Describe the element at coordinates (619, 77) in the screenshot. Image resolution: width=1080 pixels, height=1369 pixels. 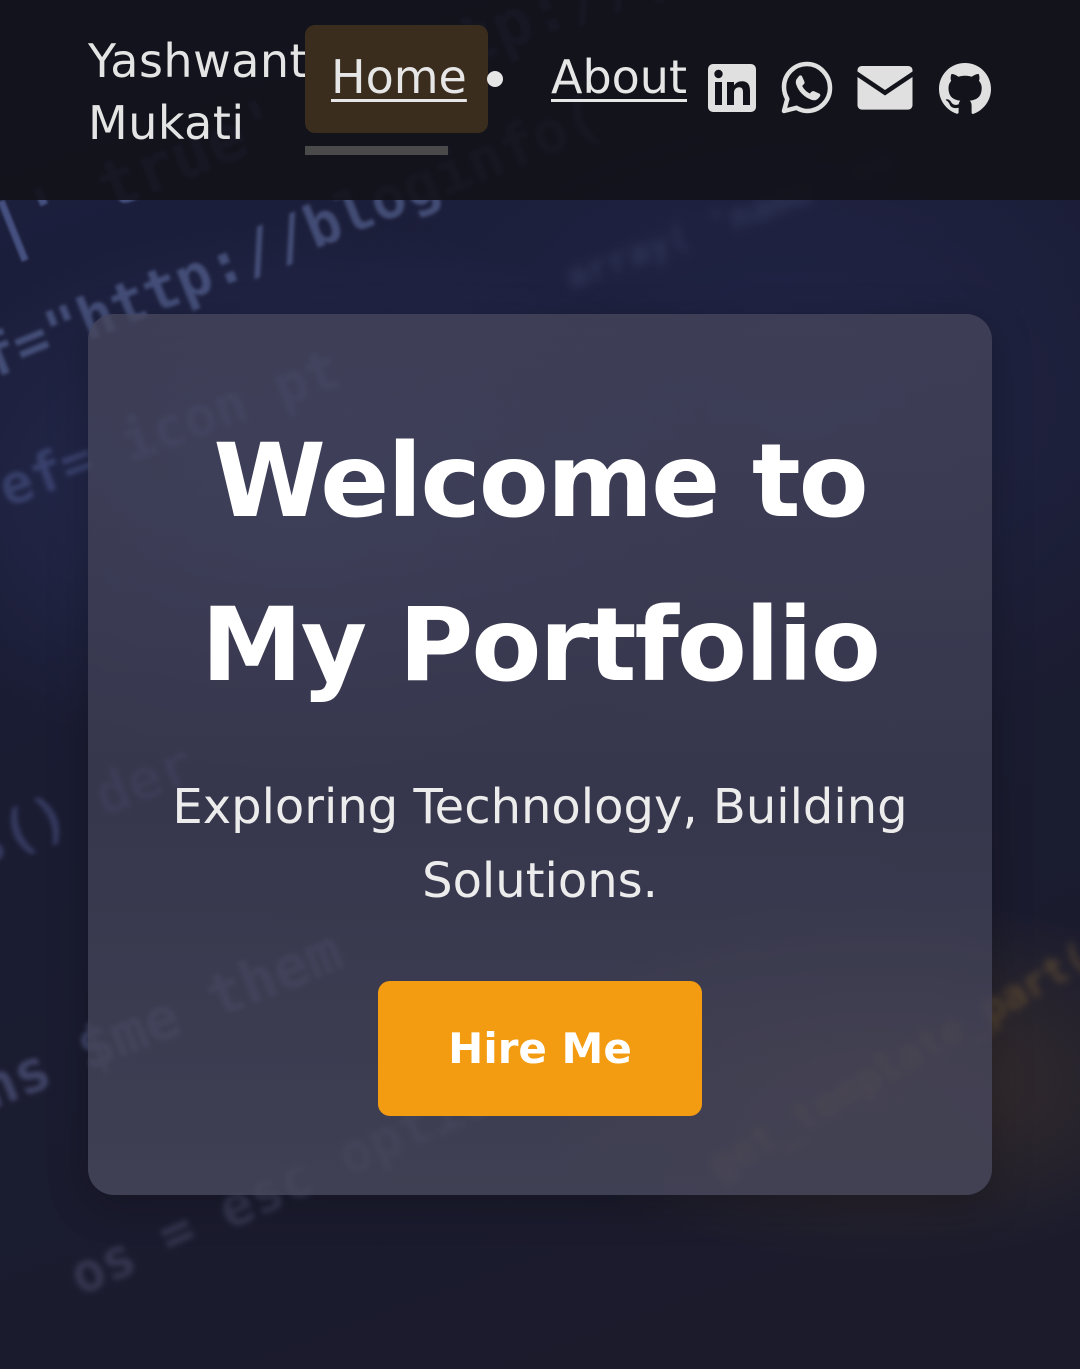
I see `nav-link-about: About` at that location.